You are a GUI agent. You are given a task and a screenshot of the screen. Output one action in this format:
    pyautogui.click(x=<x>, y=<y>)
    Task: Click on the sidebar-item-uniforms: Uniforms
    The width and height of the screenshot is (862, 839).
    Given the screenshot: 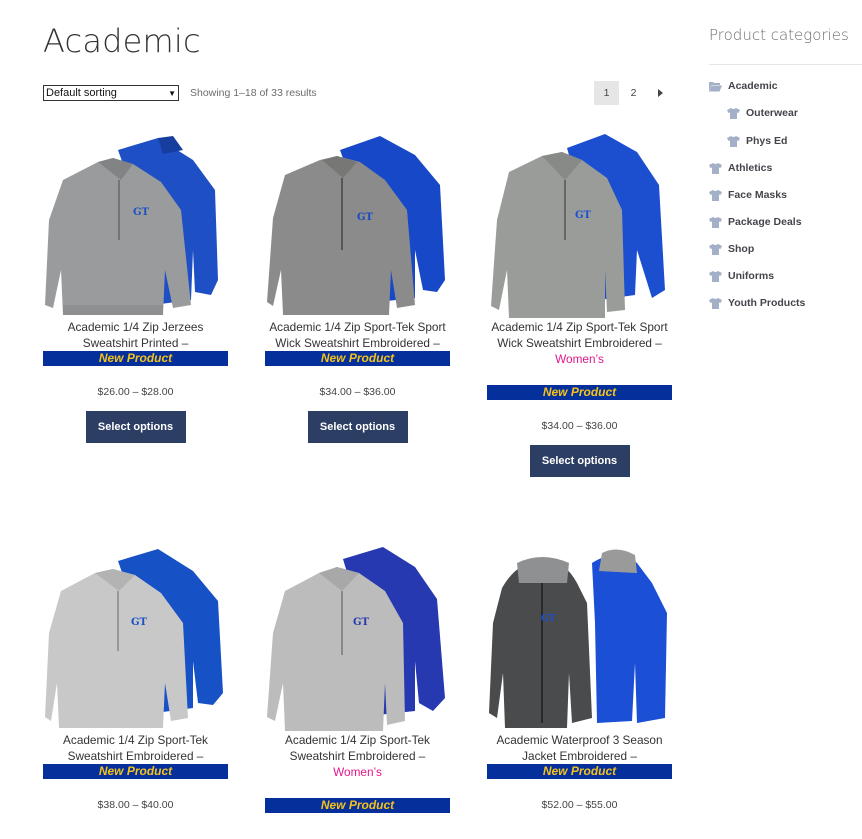 What is the action you would take?
    pyautogui.click(x=741, y=276)
    